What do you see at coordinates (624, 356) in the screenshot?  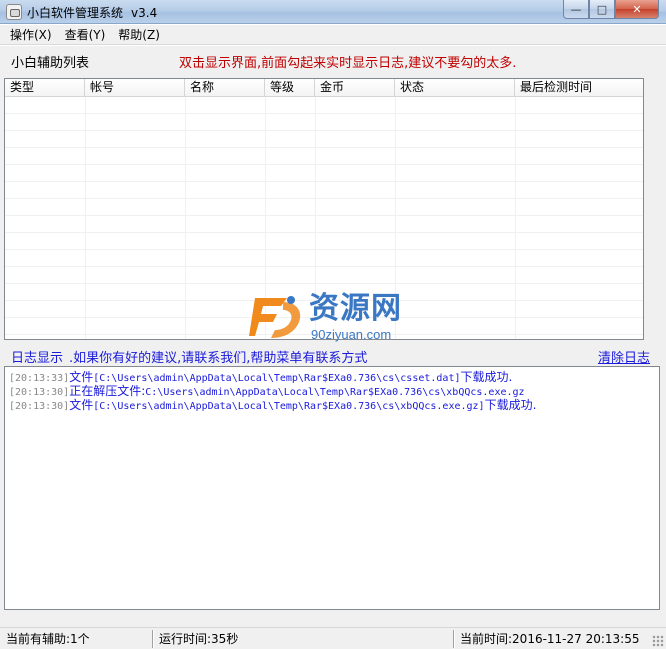 I see `clear-log-link: 清除日志` at bounding box center [624, 356].